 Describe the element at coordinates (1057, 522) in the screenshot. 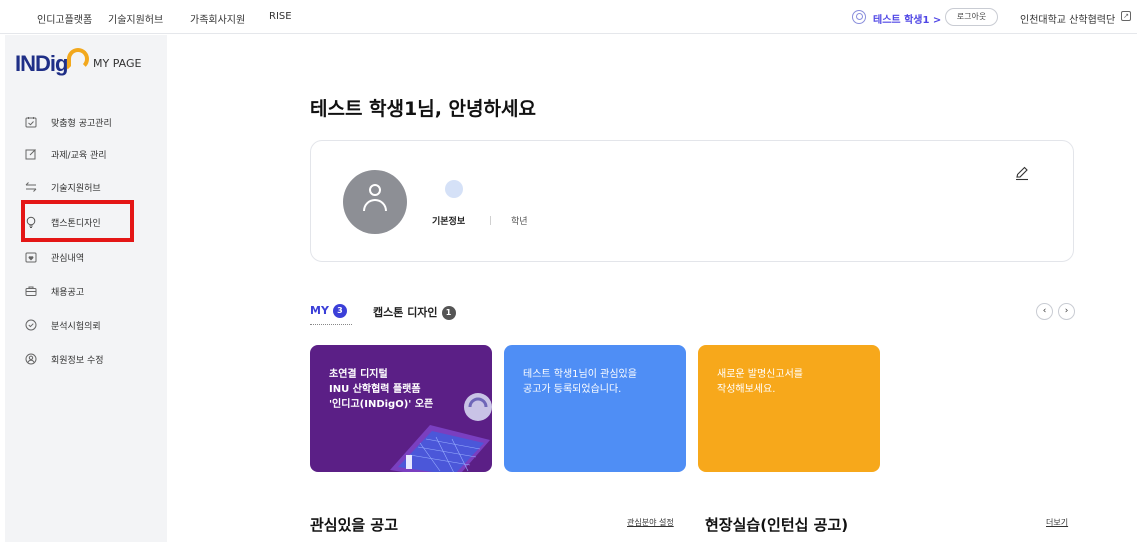

I see `more-link: 더보기` at that location.